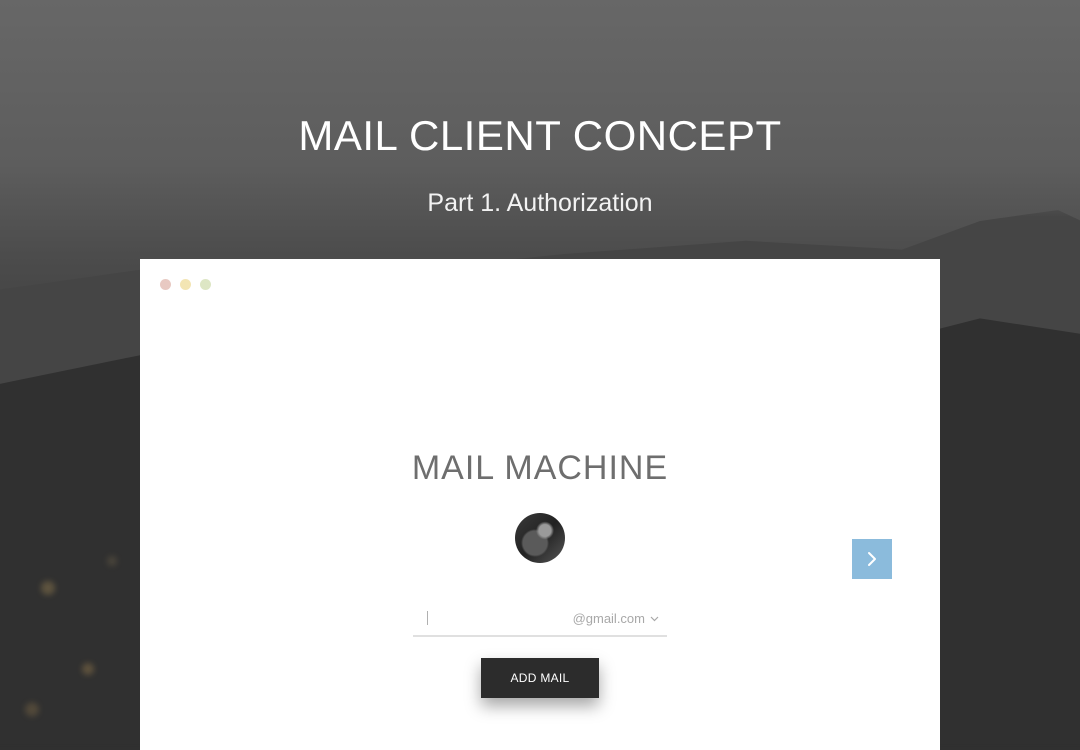 This screenshot has height=750, width=1080. I want to click on window-close-button, so click(165, 284).